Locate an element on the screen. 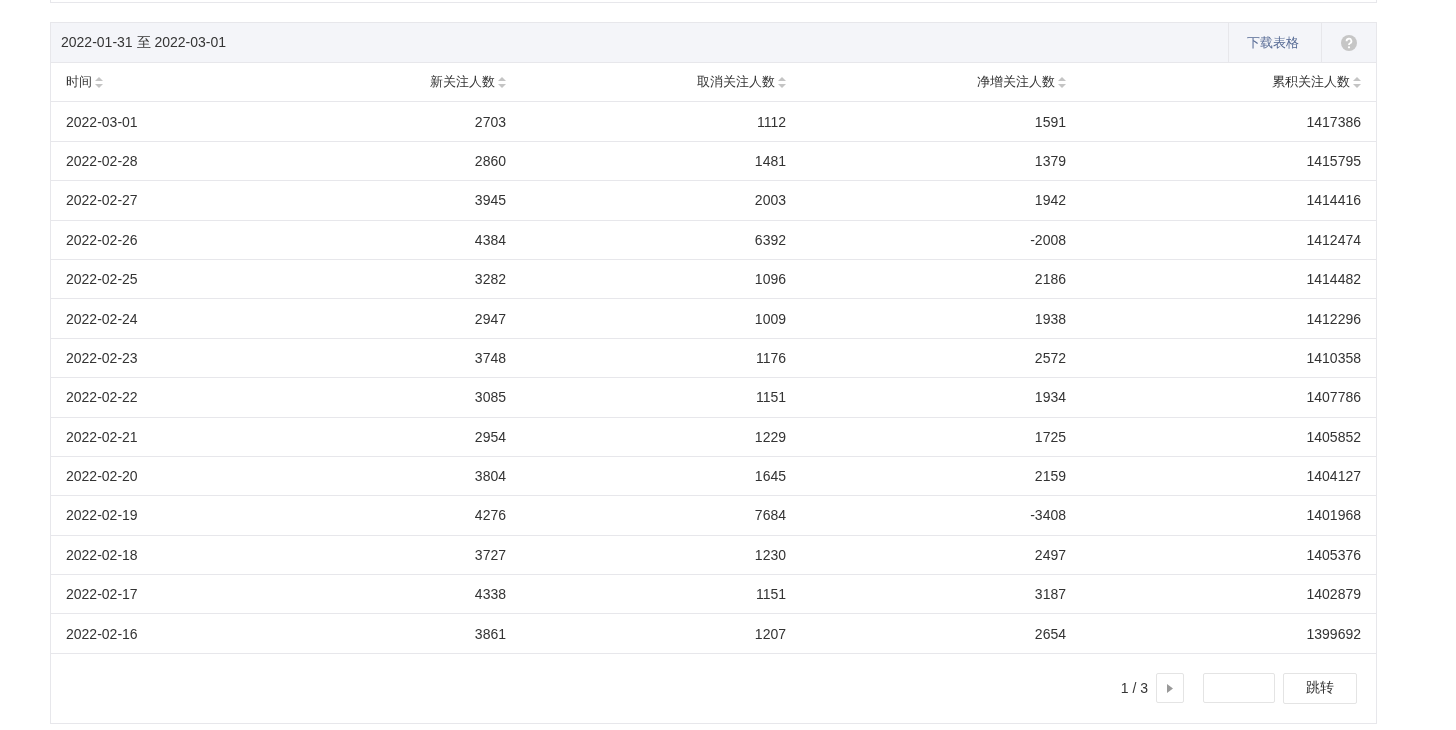  table-cell-text: 1229 is located at coordinates (770, 436).